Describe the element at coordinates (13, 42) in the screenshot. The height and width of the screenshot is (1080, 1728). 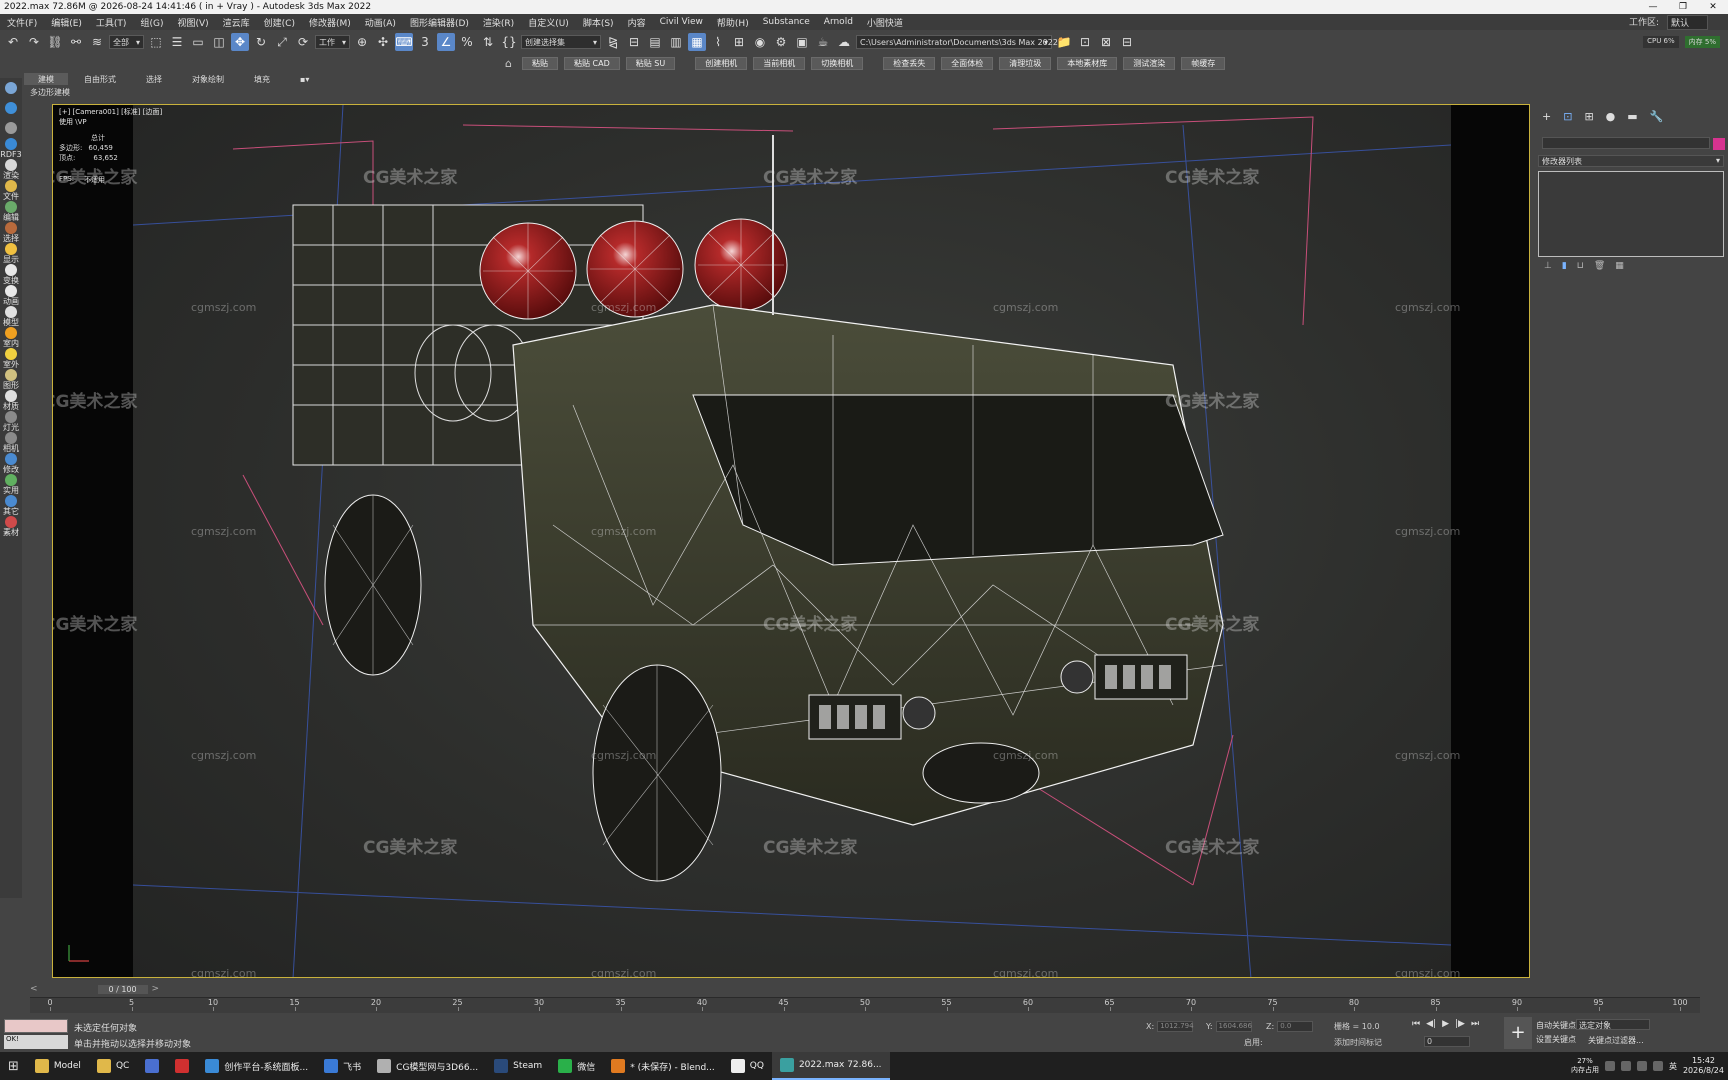
I see `undo-icon: ↶` at that location.